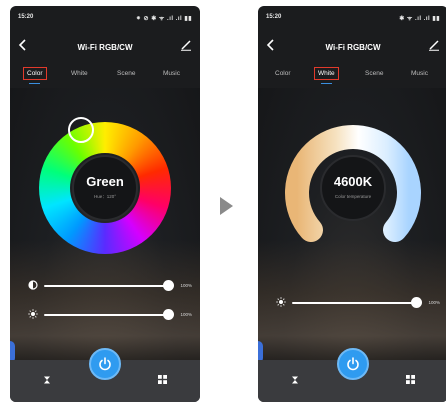 This screenshot has height=402, width=446. I want to click on temperature-value: 4600K, so click(353, 181).